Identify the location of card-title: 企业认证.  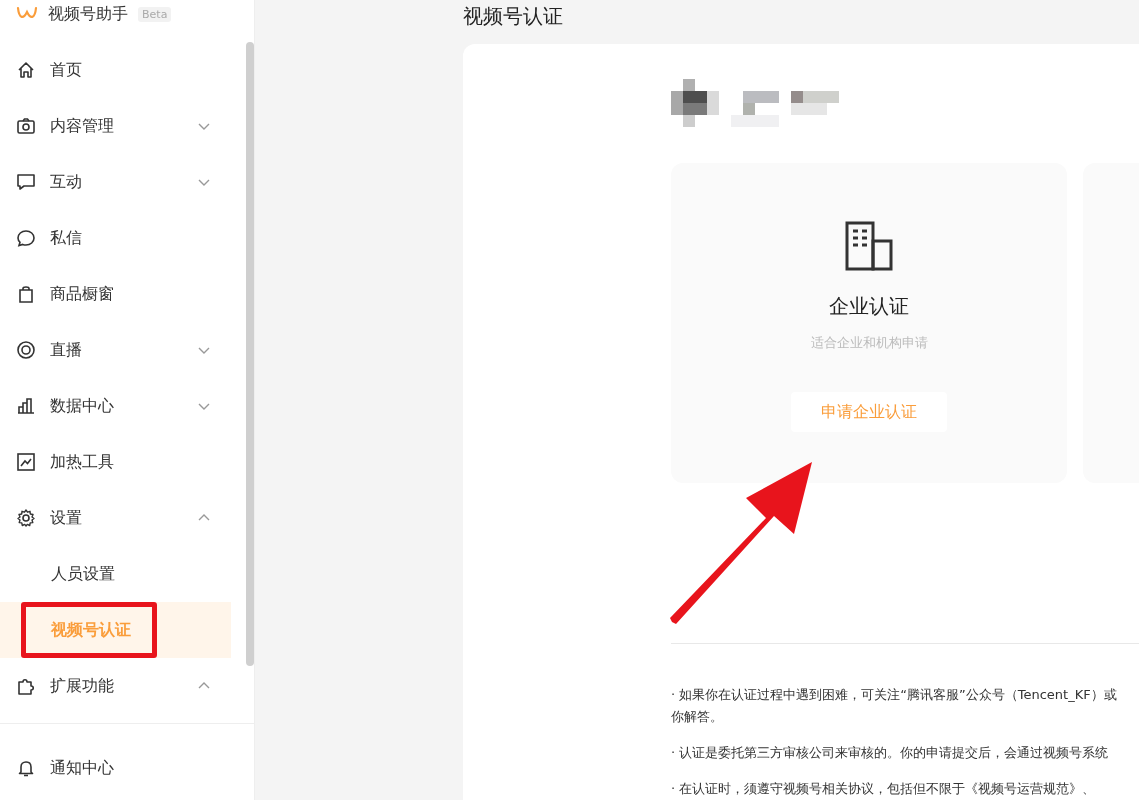
(869, 306).